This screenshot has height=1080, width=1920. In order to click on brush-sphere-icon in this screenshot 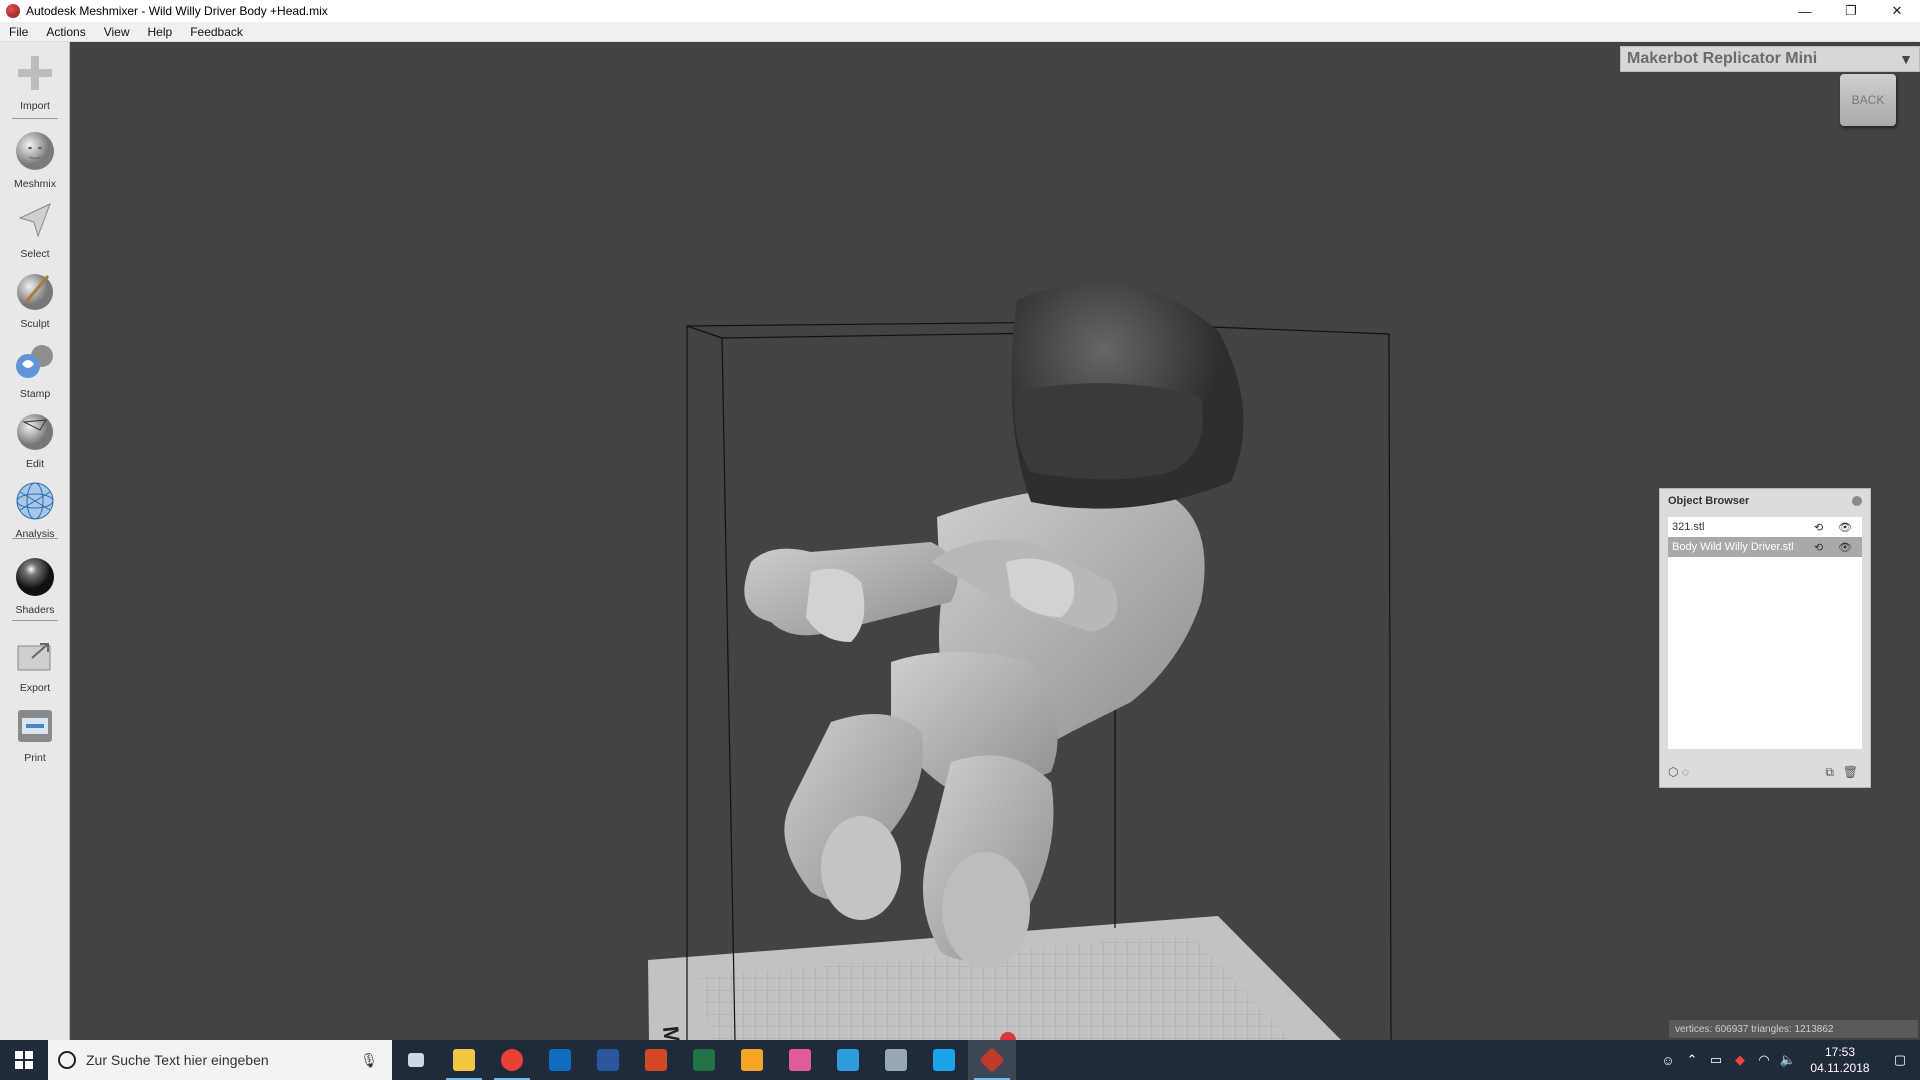, I will do `click(35, 292)`.